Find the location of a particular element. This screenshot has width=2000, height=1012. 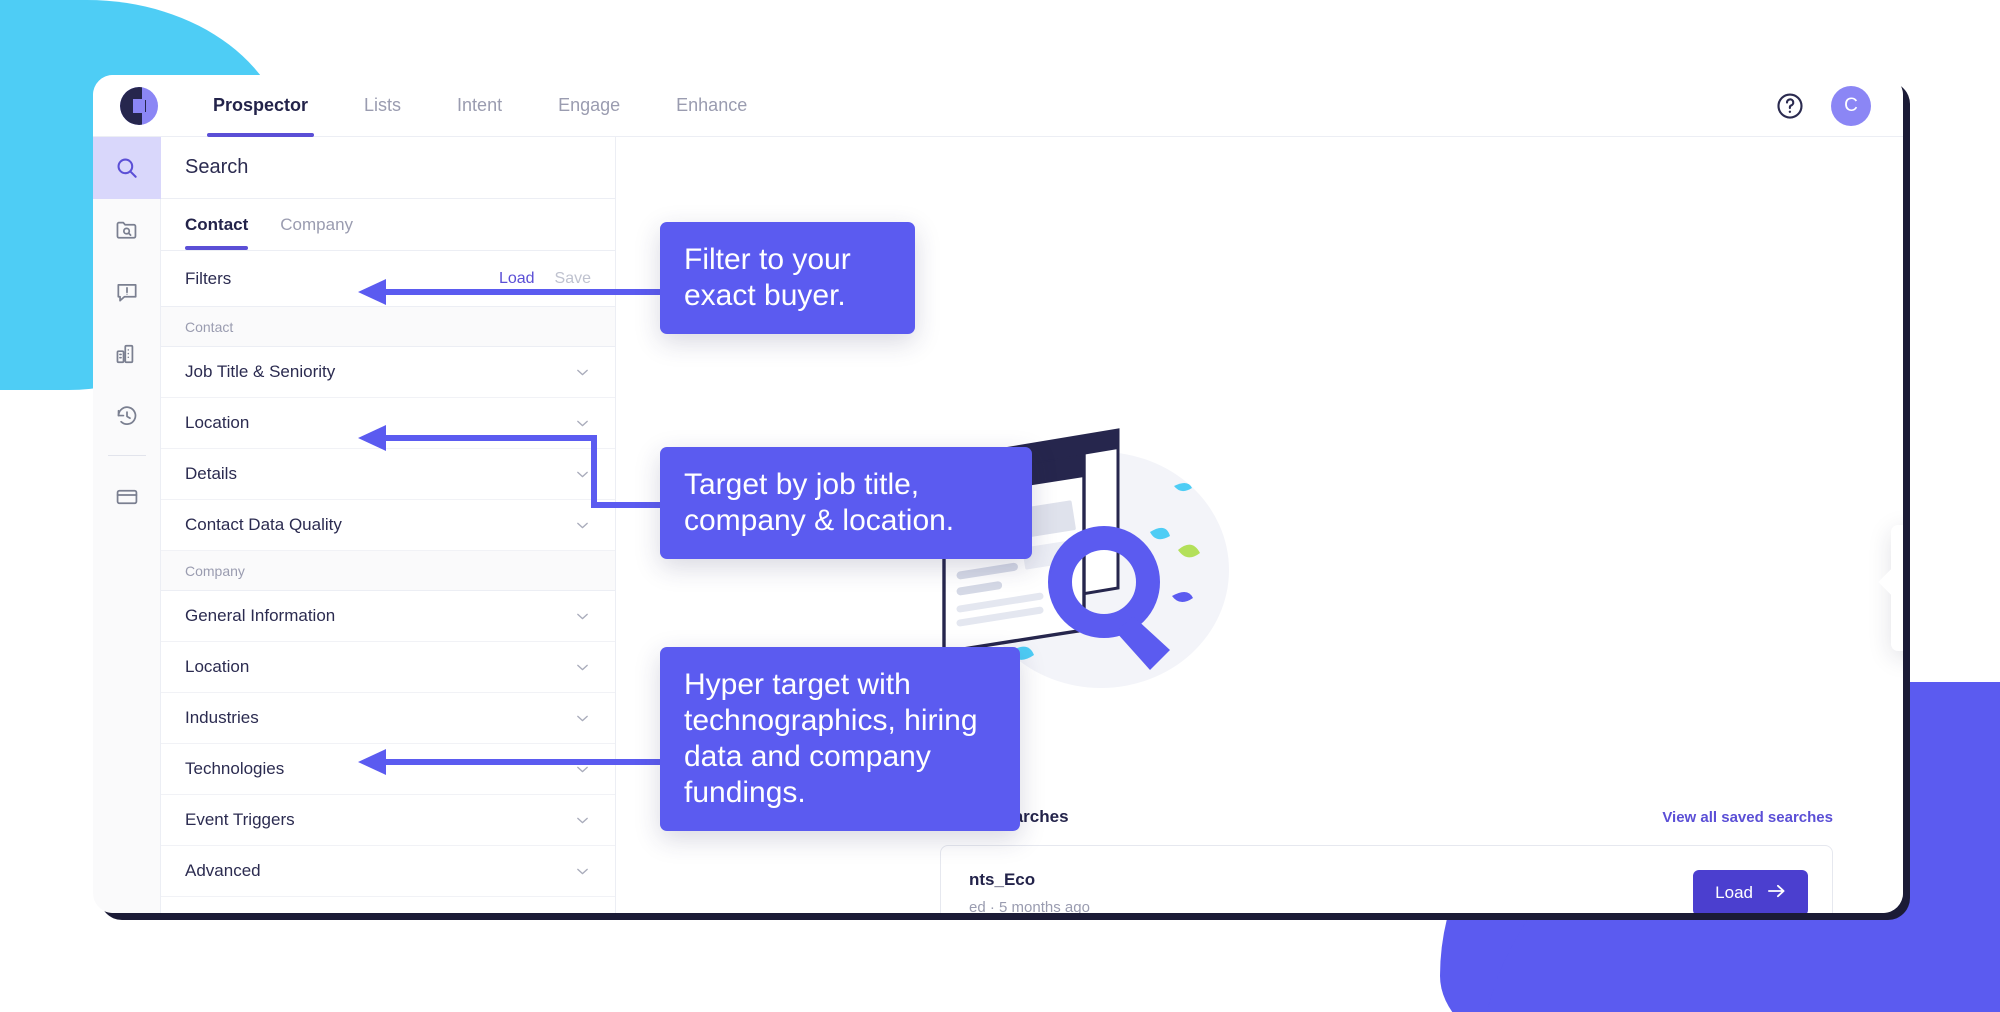

filter-row-technologies: Technologies is located at coordinates (388, 769).